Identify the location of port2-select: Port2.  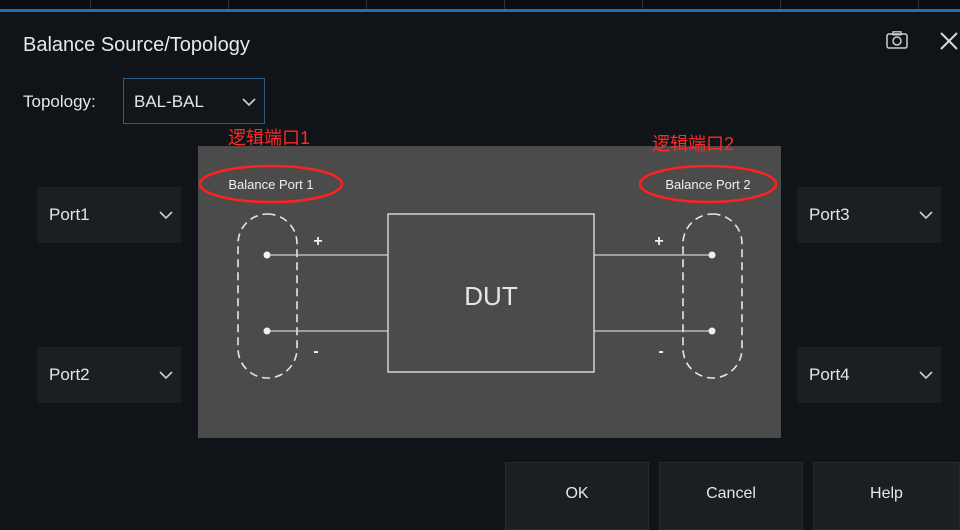
(109, 375).